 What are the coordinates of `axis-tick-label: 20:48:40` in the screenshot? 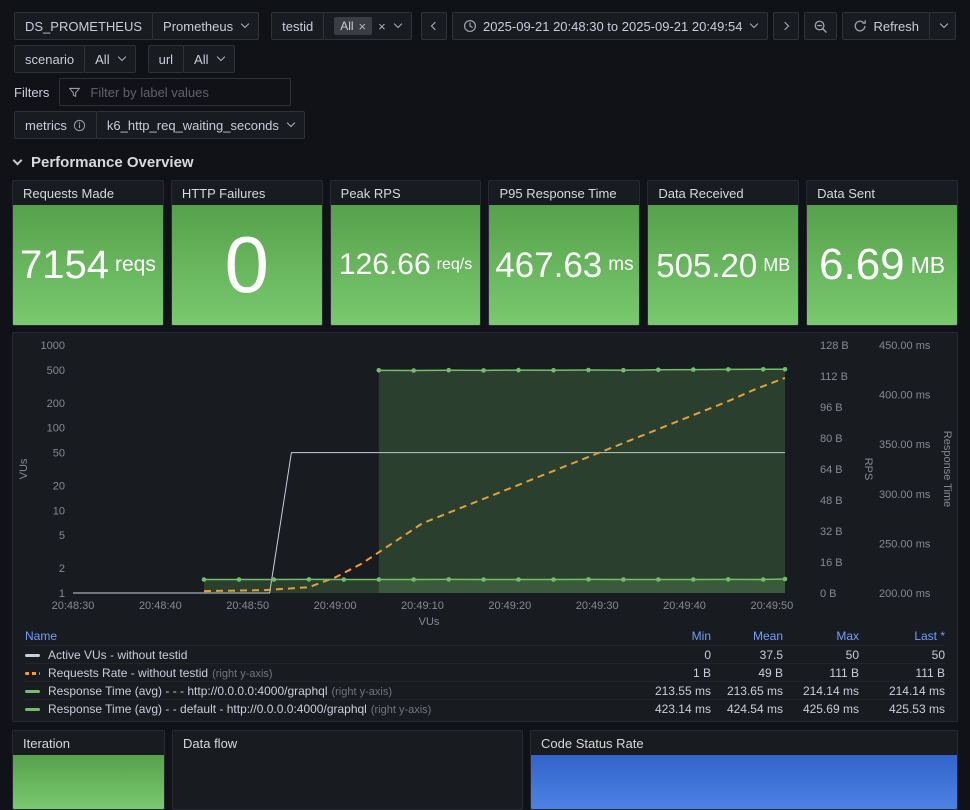 It's located at (160, 606).